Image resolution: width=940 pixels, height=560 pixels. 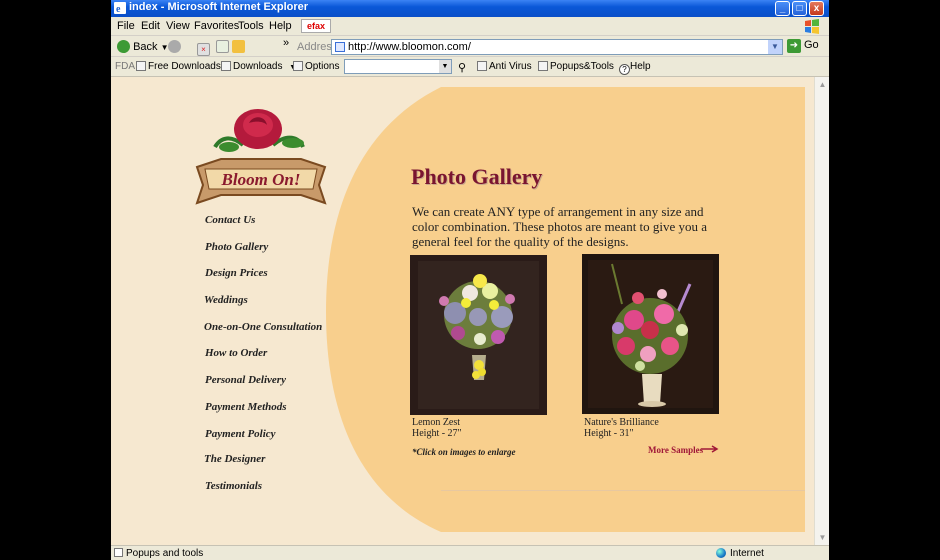 What do you see at coordinates (557, 47) in the screenshot?
I see `address-field: http://www.bloomon.com/ ▼` at bounding box center [557, 47].